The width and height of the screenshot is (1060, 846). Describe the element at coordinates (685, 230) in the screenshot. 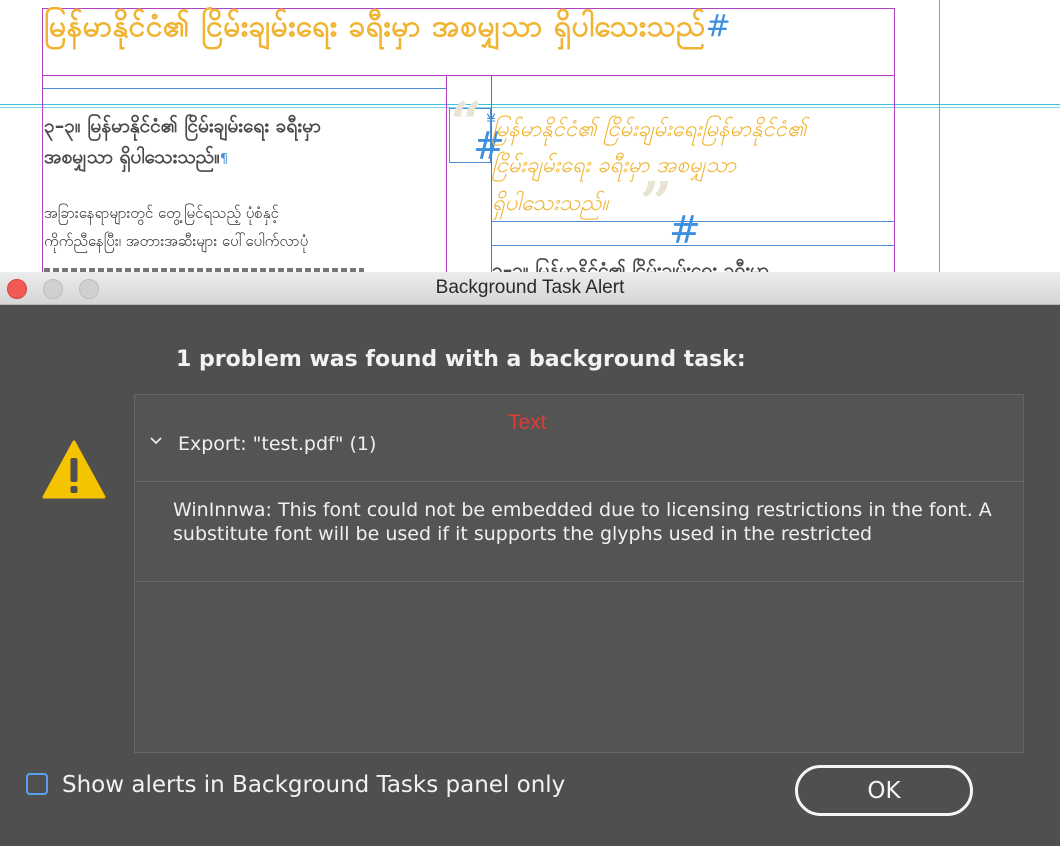

I see `hash-mark-large: #` at that location.